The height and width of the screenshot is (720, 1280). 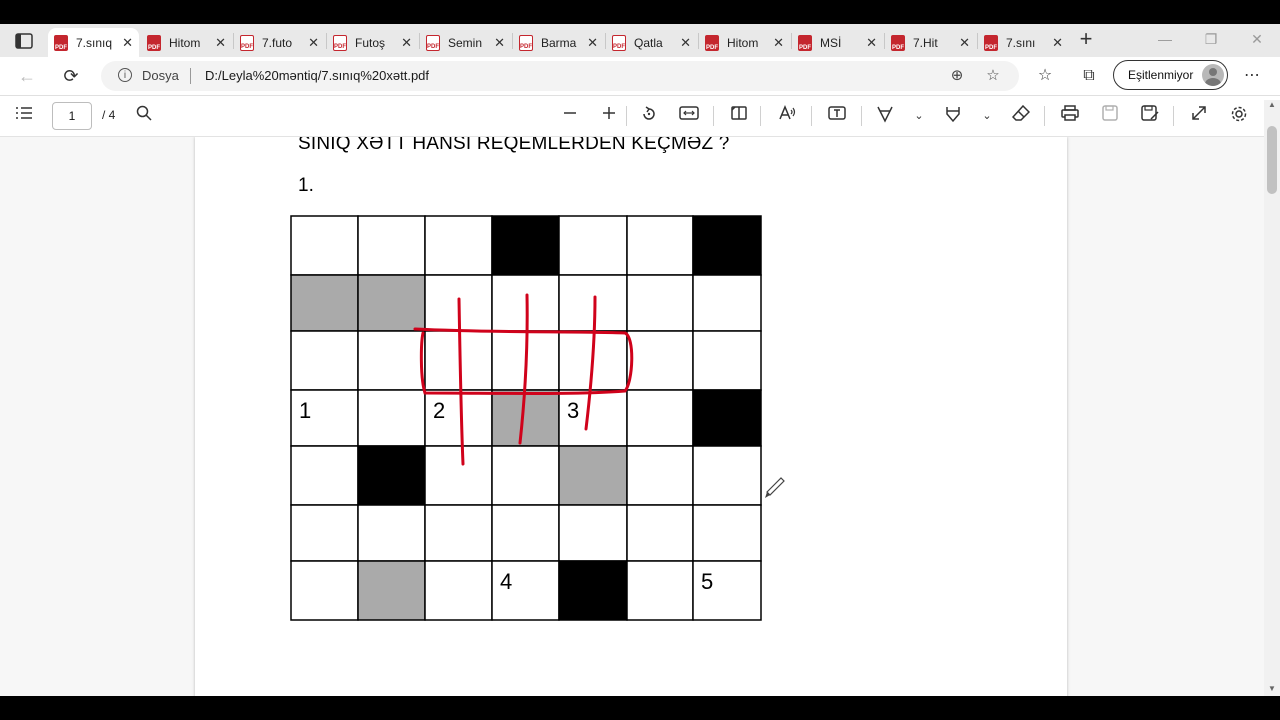 What do you see at coordinates (317, 75) in the screenshot?
I see `url-text: D:/Leyla%20məntiq/7.sınıq%20xətt.pdf` at bounding box center [317, 75].